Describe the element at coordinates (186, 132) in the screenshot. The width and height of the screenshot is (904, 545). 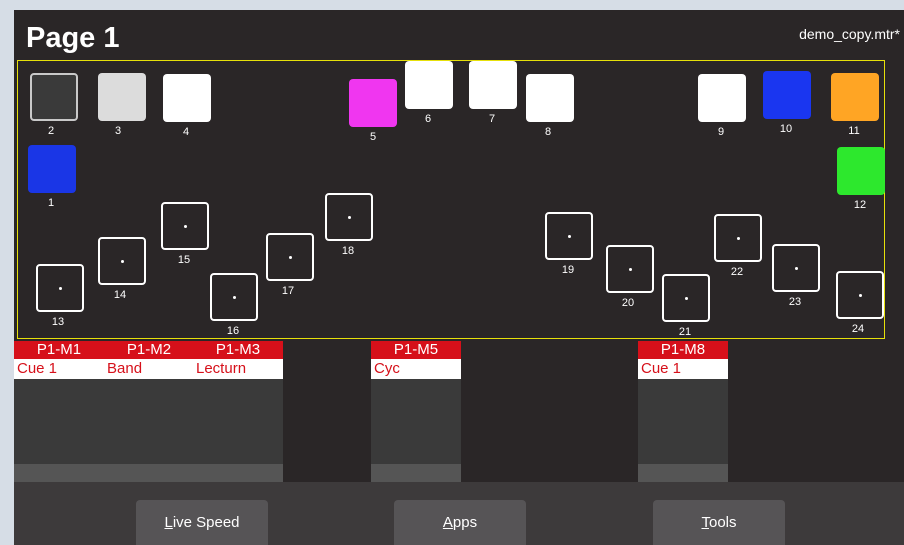
I see `fixture-number: 4` at that location.